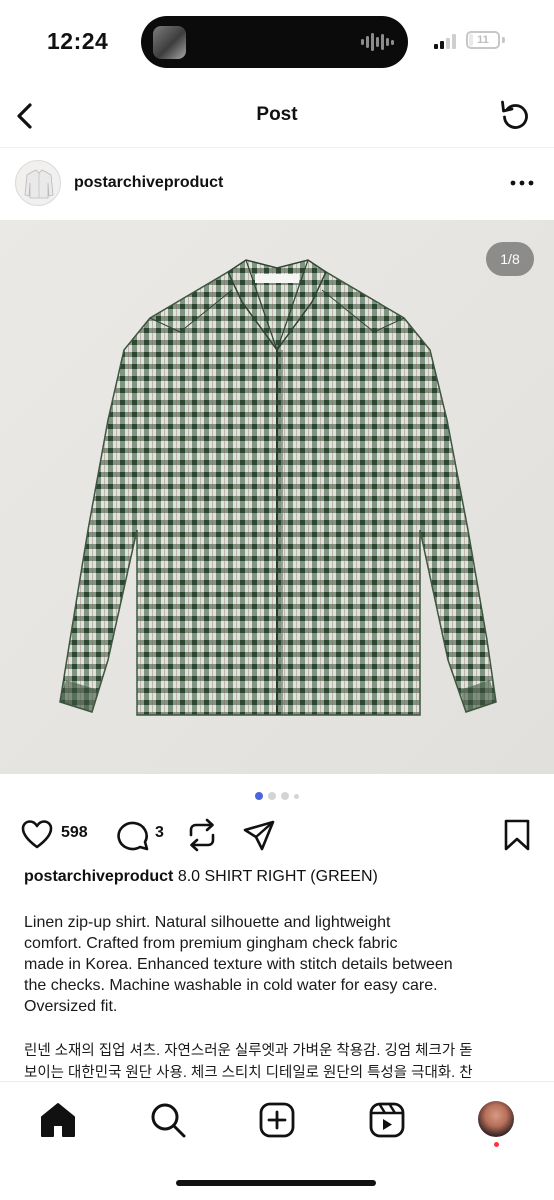 The image size is (554, 1200). I want to click on status-bar: 12:24 11, so click(277, 42).